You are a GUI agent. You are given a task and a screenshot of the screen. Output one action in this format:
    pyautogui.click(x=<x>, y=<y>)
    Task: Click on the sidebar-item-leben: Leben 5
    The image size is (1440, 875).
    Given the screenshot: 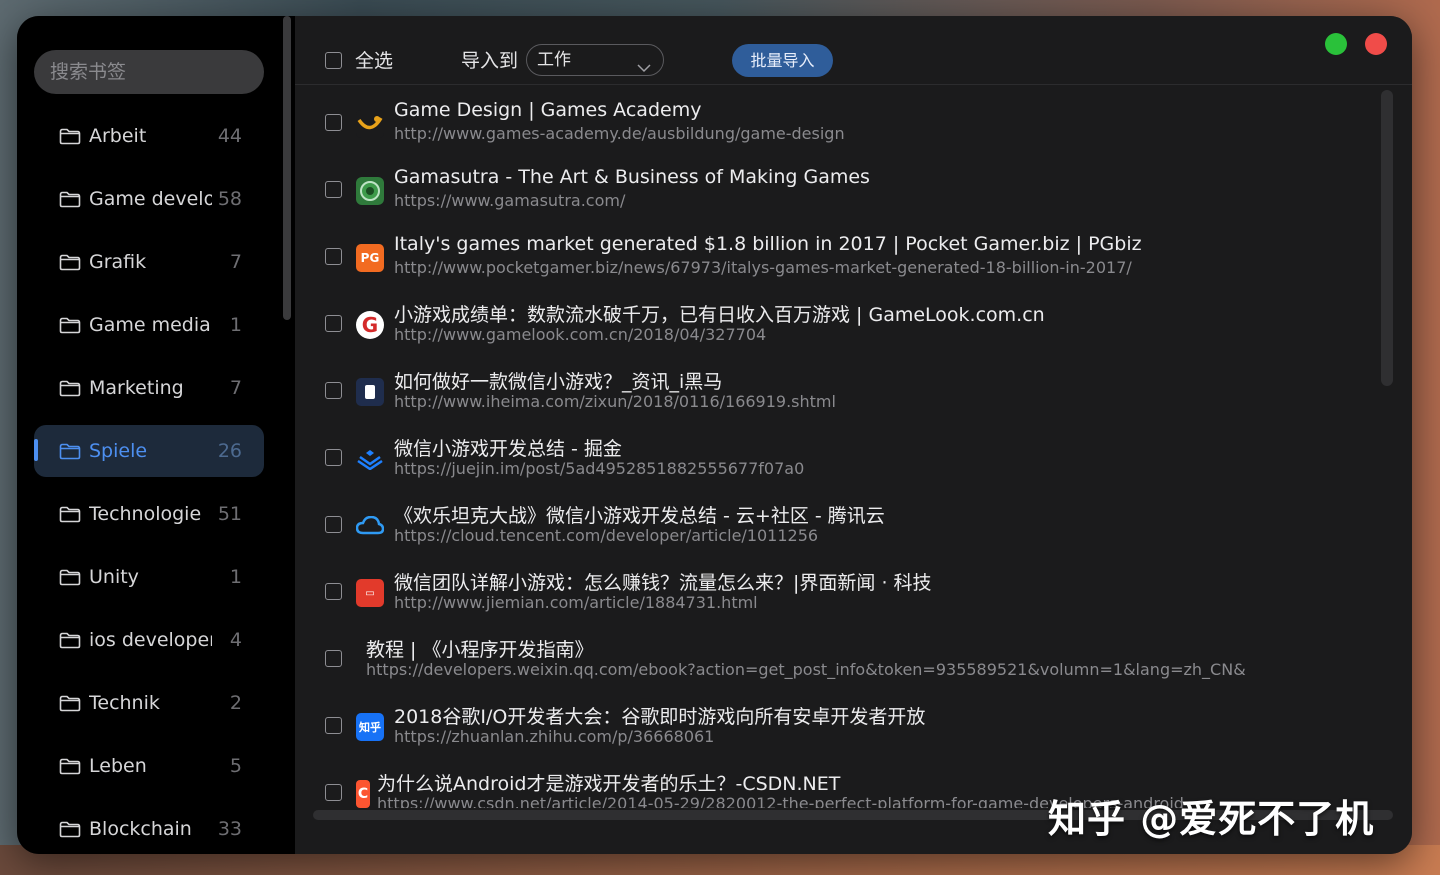 What is the action you would take?
    pyautogui.click(x=149, y=766)
    